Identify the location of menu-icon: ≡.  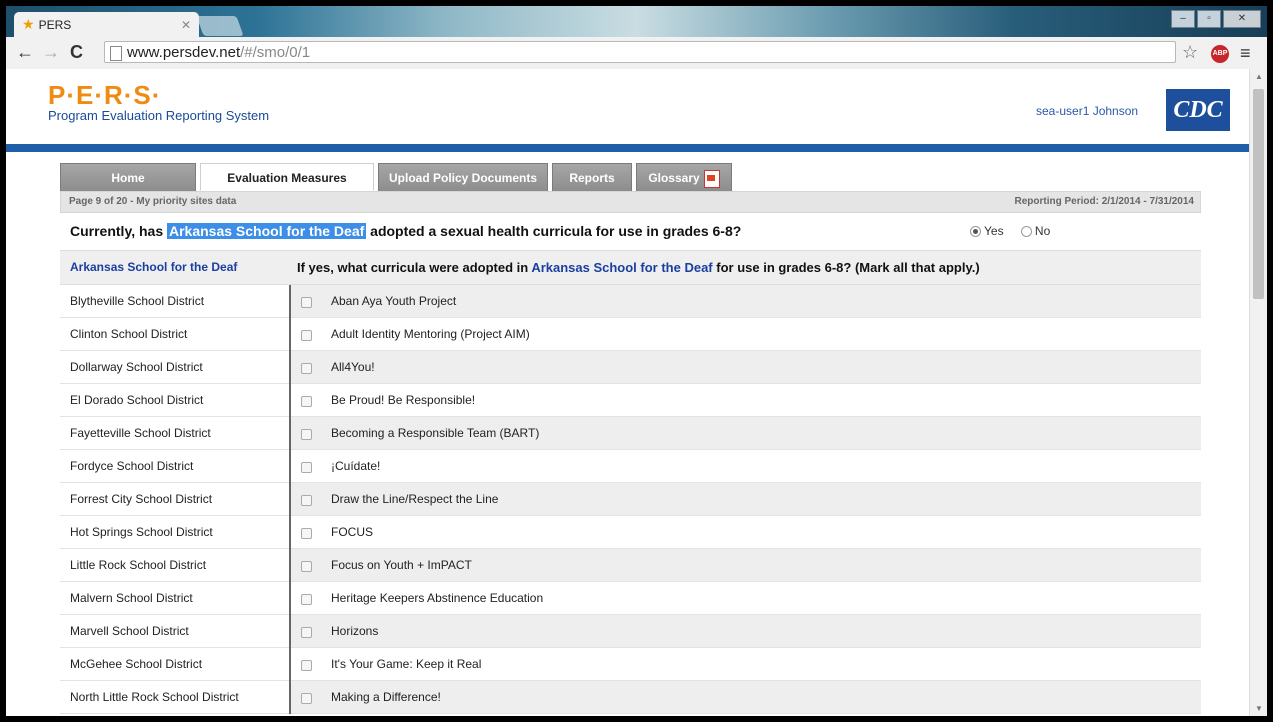
(1245, 53).